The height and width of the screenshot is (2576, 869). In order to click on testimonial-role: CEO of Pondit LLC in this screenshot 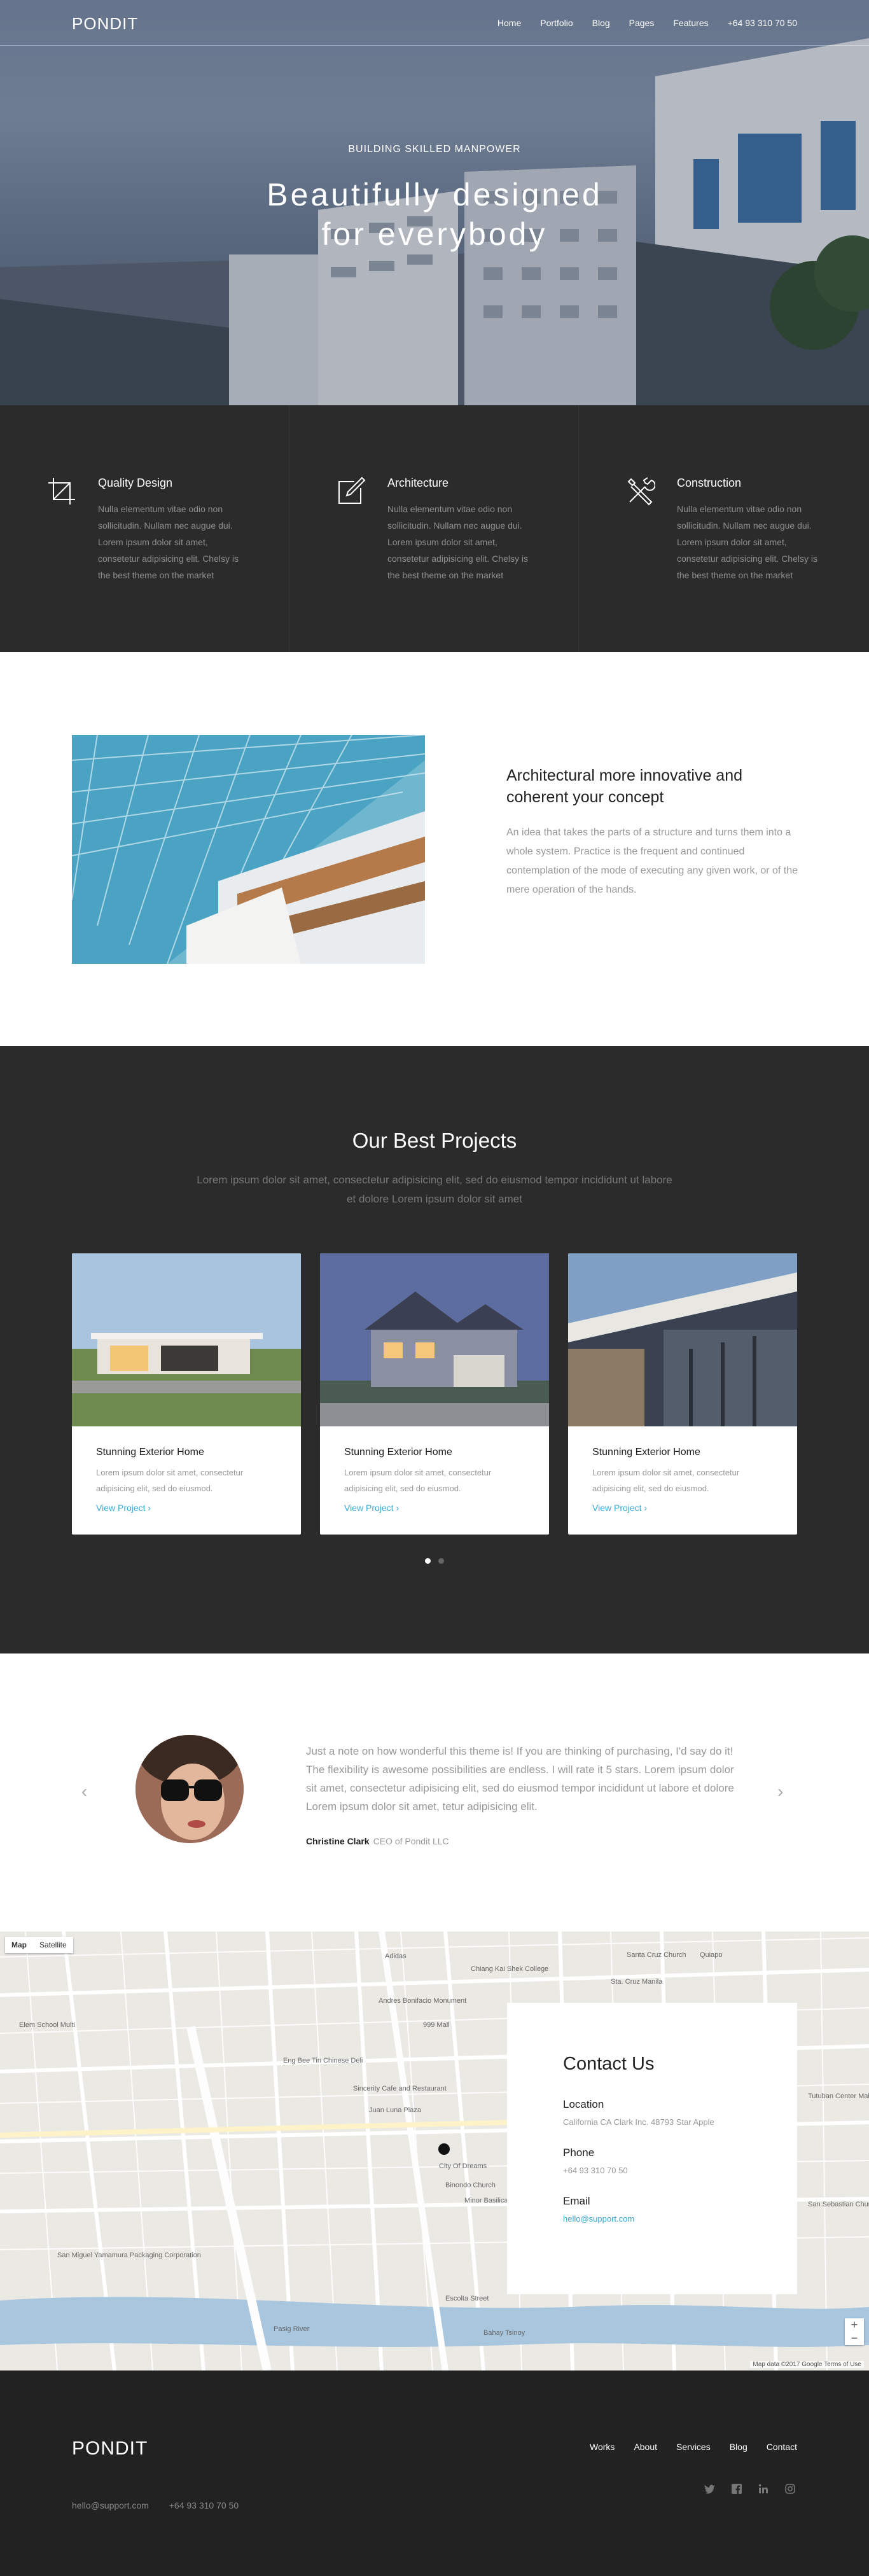, I will do `click(411, 1841)`.